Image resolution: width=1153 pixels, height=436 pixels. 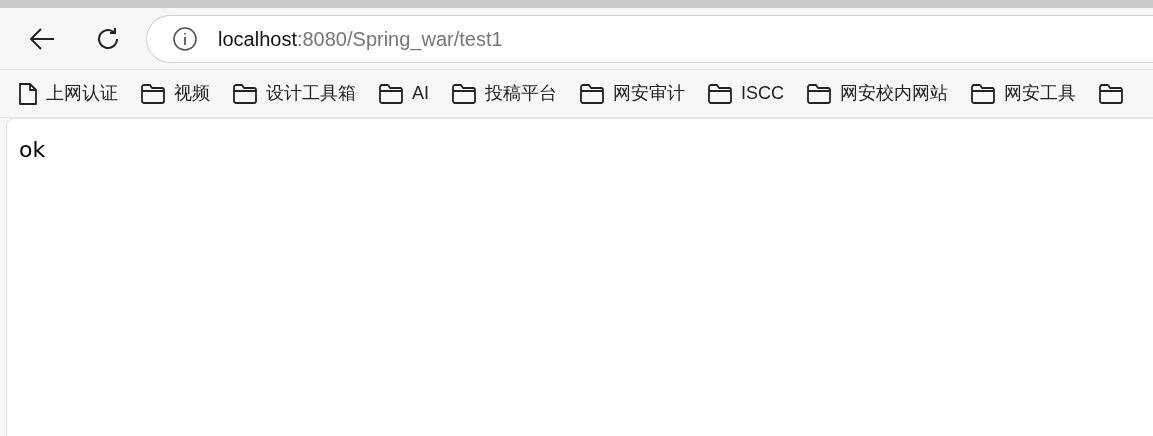 What do you see at coordinates (877, 93) in the screenshot?
I see `bookmark: 网安校内网站` at bounding box center [877, 93].